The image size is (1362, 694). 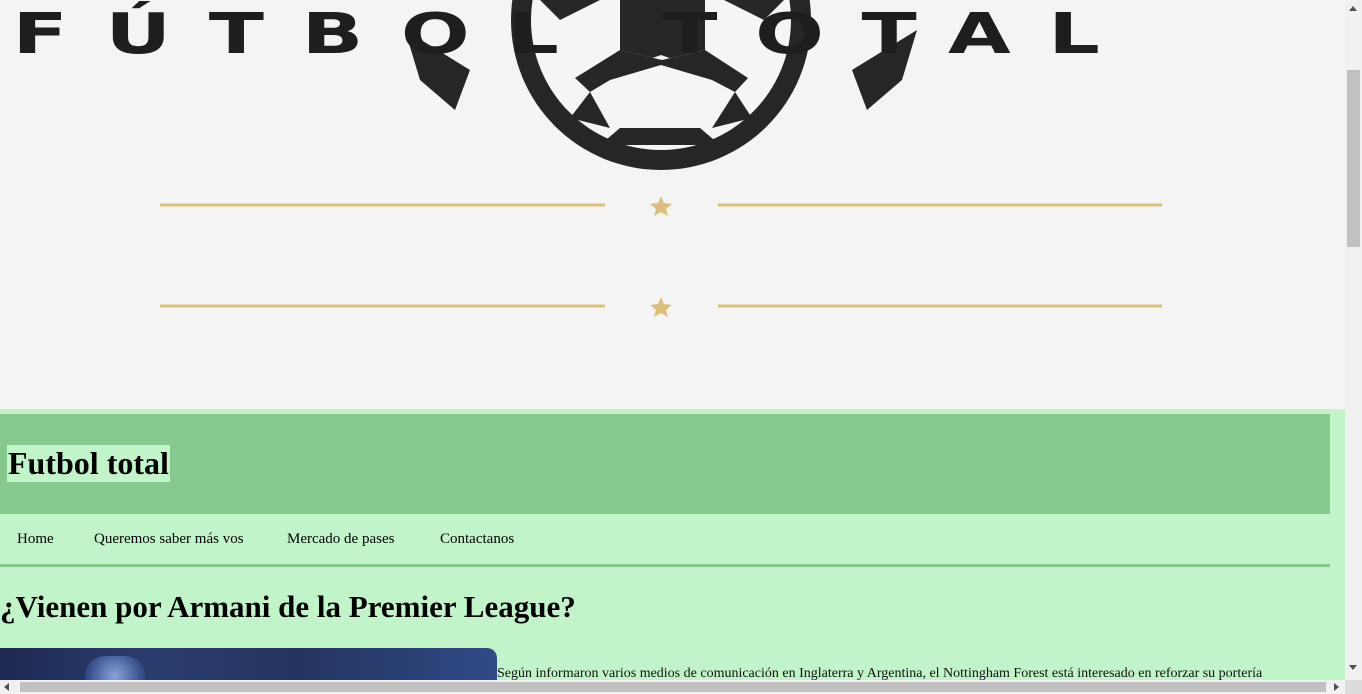 I want to click on site-title: Futbol total, so click(x=88, y=463).